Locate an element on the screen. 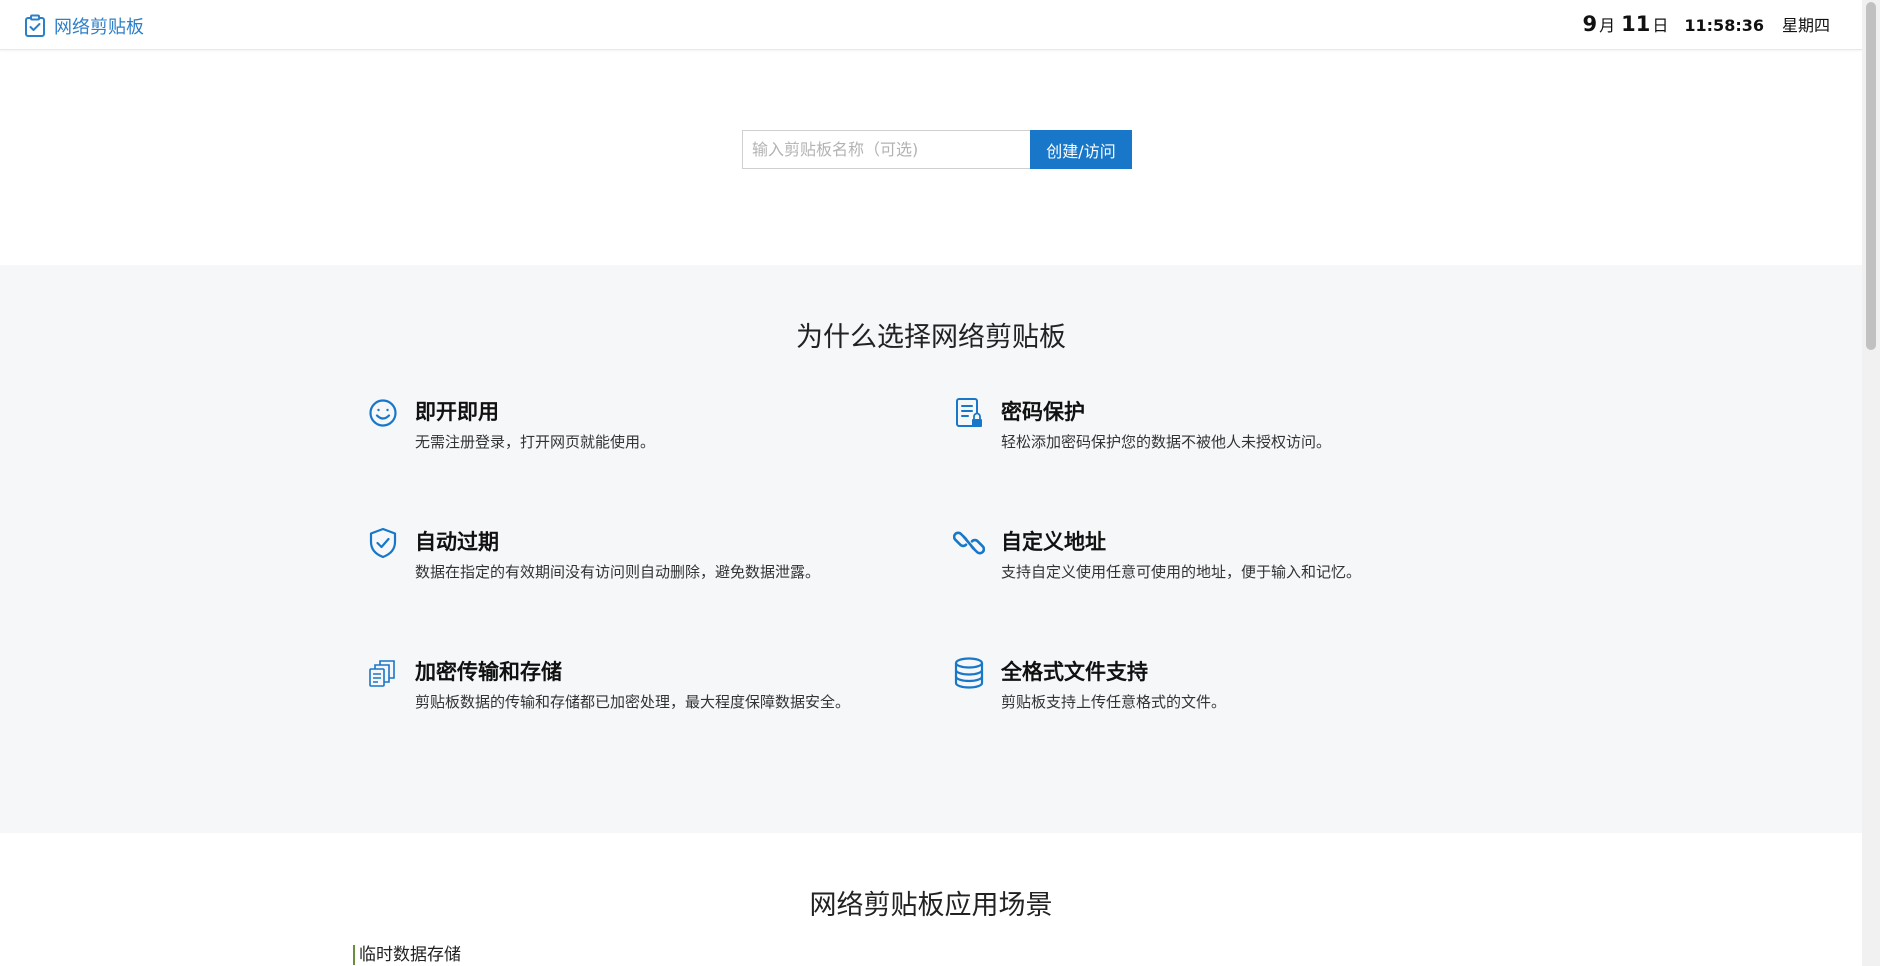 This screenshot has height=966, width=1880. page-scrollbar is located at coordinates (1871, 483).